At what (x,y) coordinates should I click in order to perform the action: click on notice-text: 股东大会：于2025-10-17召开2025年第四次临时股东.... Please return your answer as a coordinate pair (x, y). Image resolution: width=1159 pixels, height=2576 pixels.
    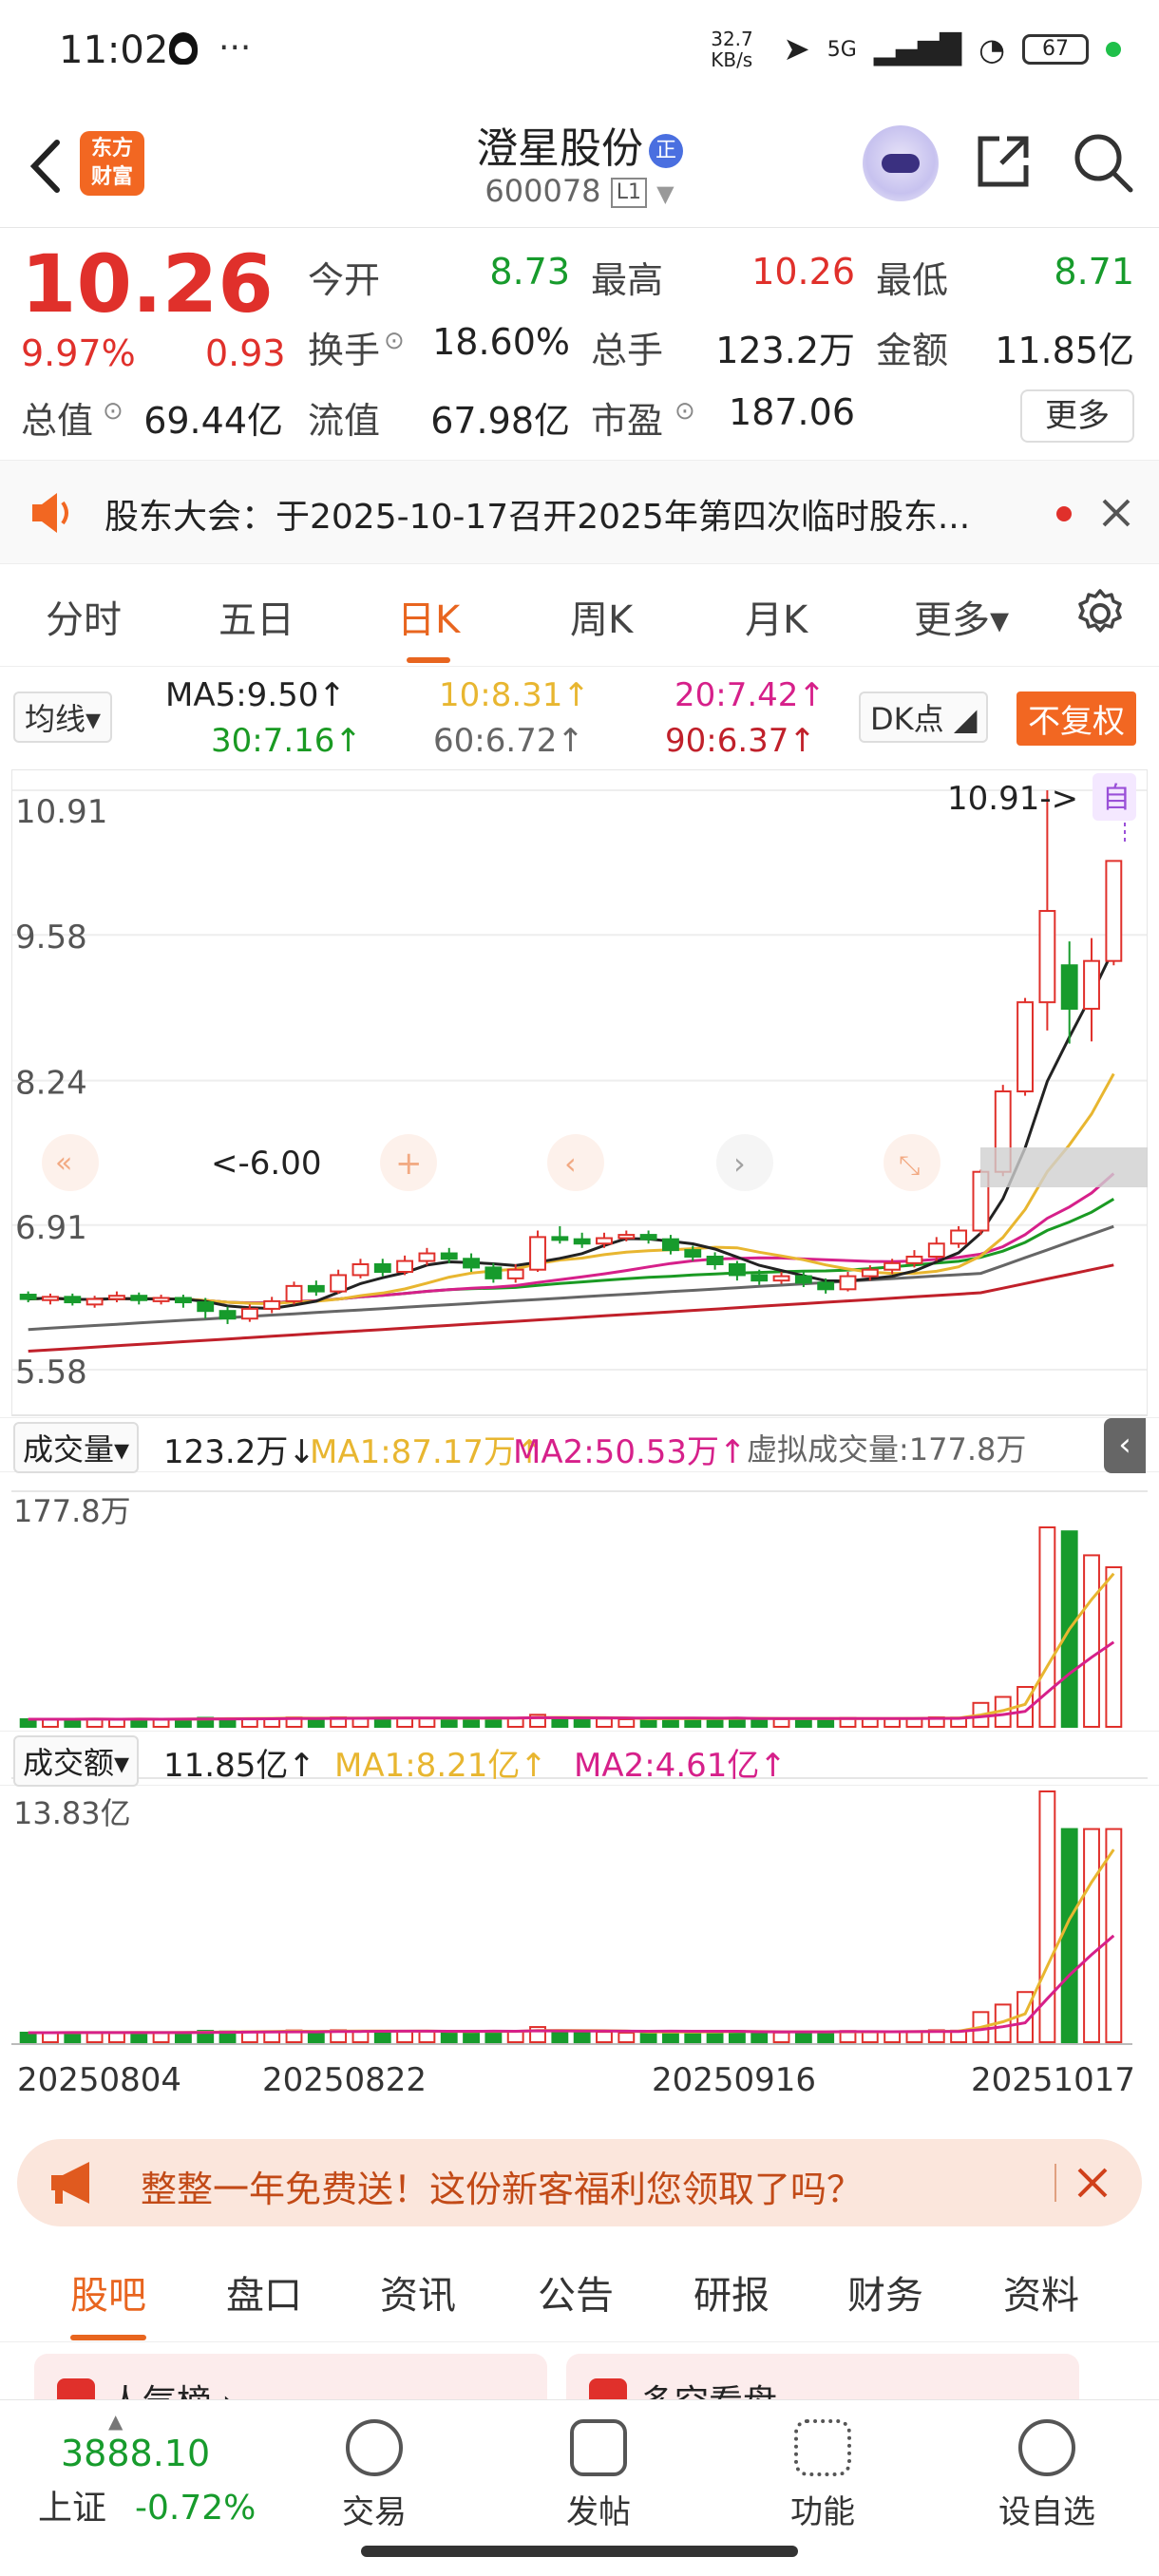
    Looking at the image, I should click on (537, 517).